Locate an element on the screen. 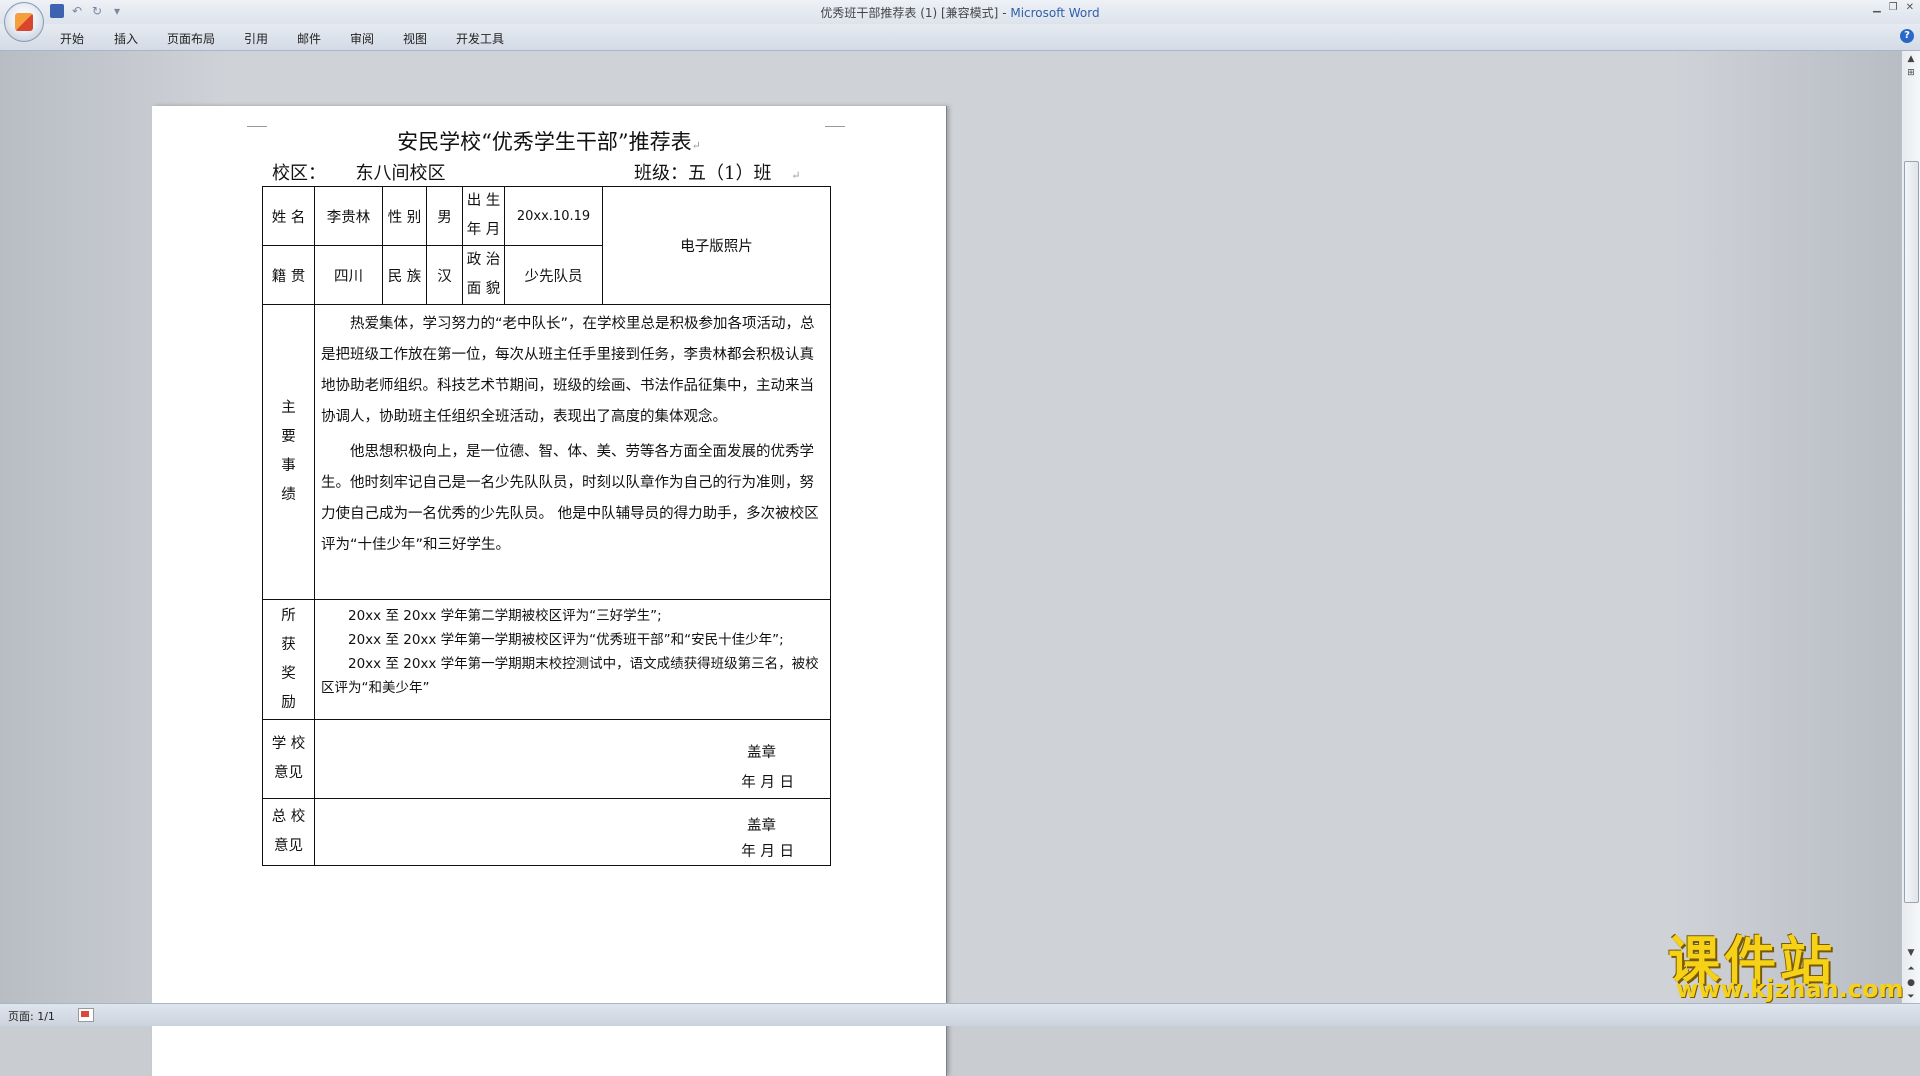 The height and width of the screenshot is (1076, 1920). deeds-label-char: 要 is located at coordinates (288, 437).